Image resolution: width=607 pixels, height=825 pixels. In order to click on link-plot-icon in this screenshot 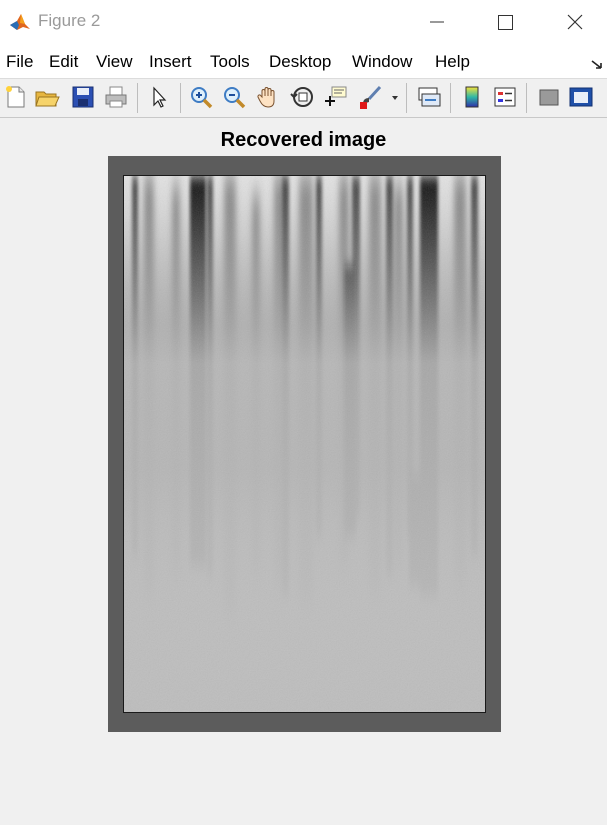, I will do `click(429, 97)`.